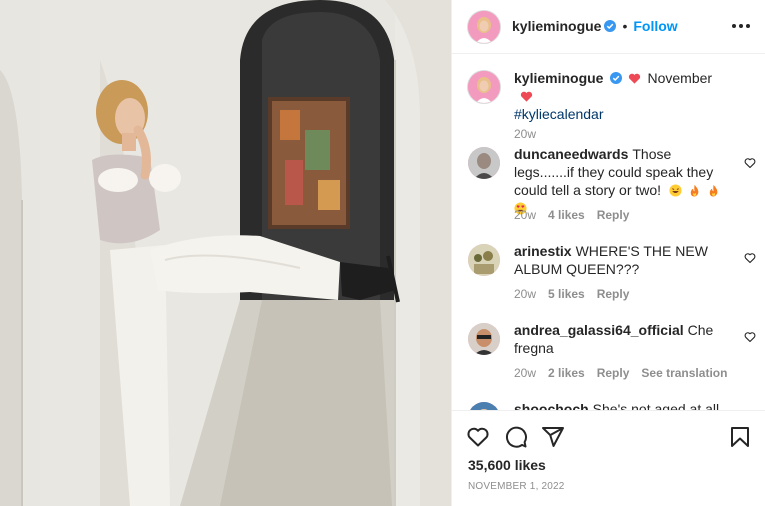 Image resolution: width=765 pixels, height=506 pixels. Describe the element at coordinates (566, 215) in the screenshot. I see `comment-likes: 4 likes` at that location.